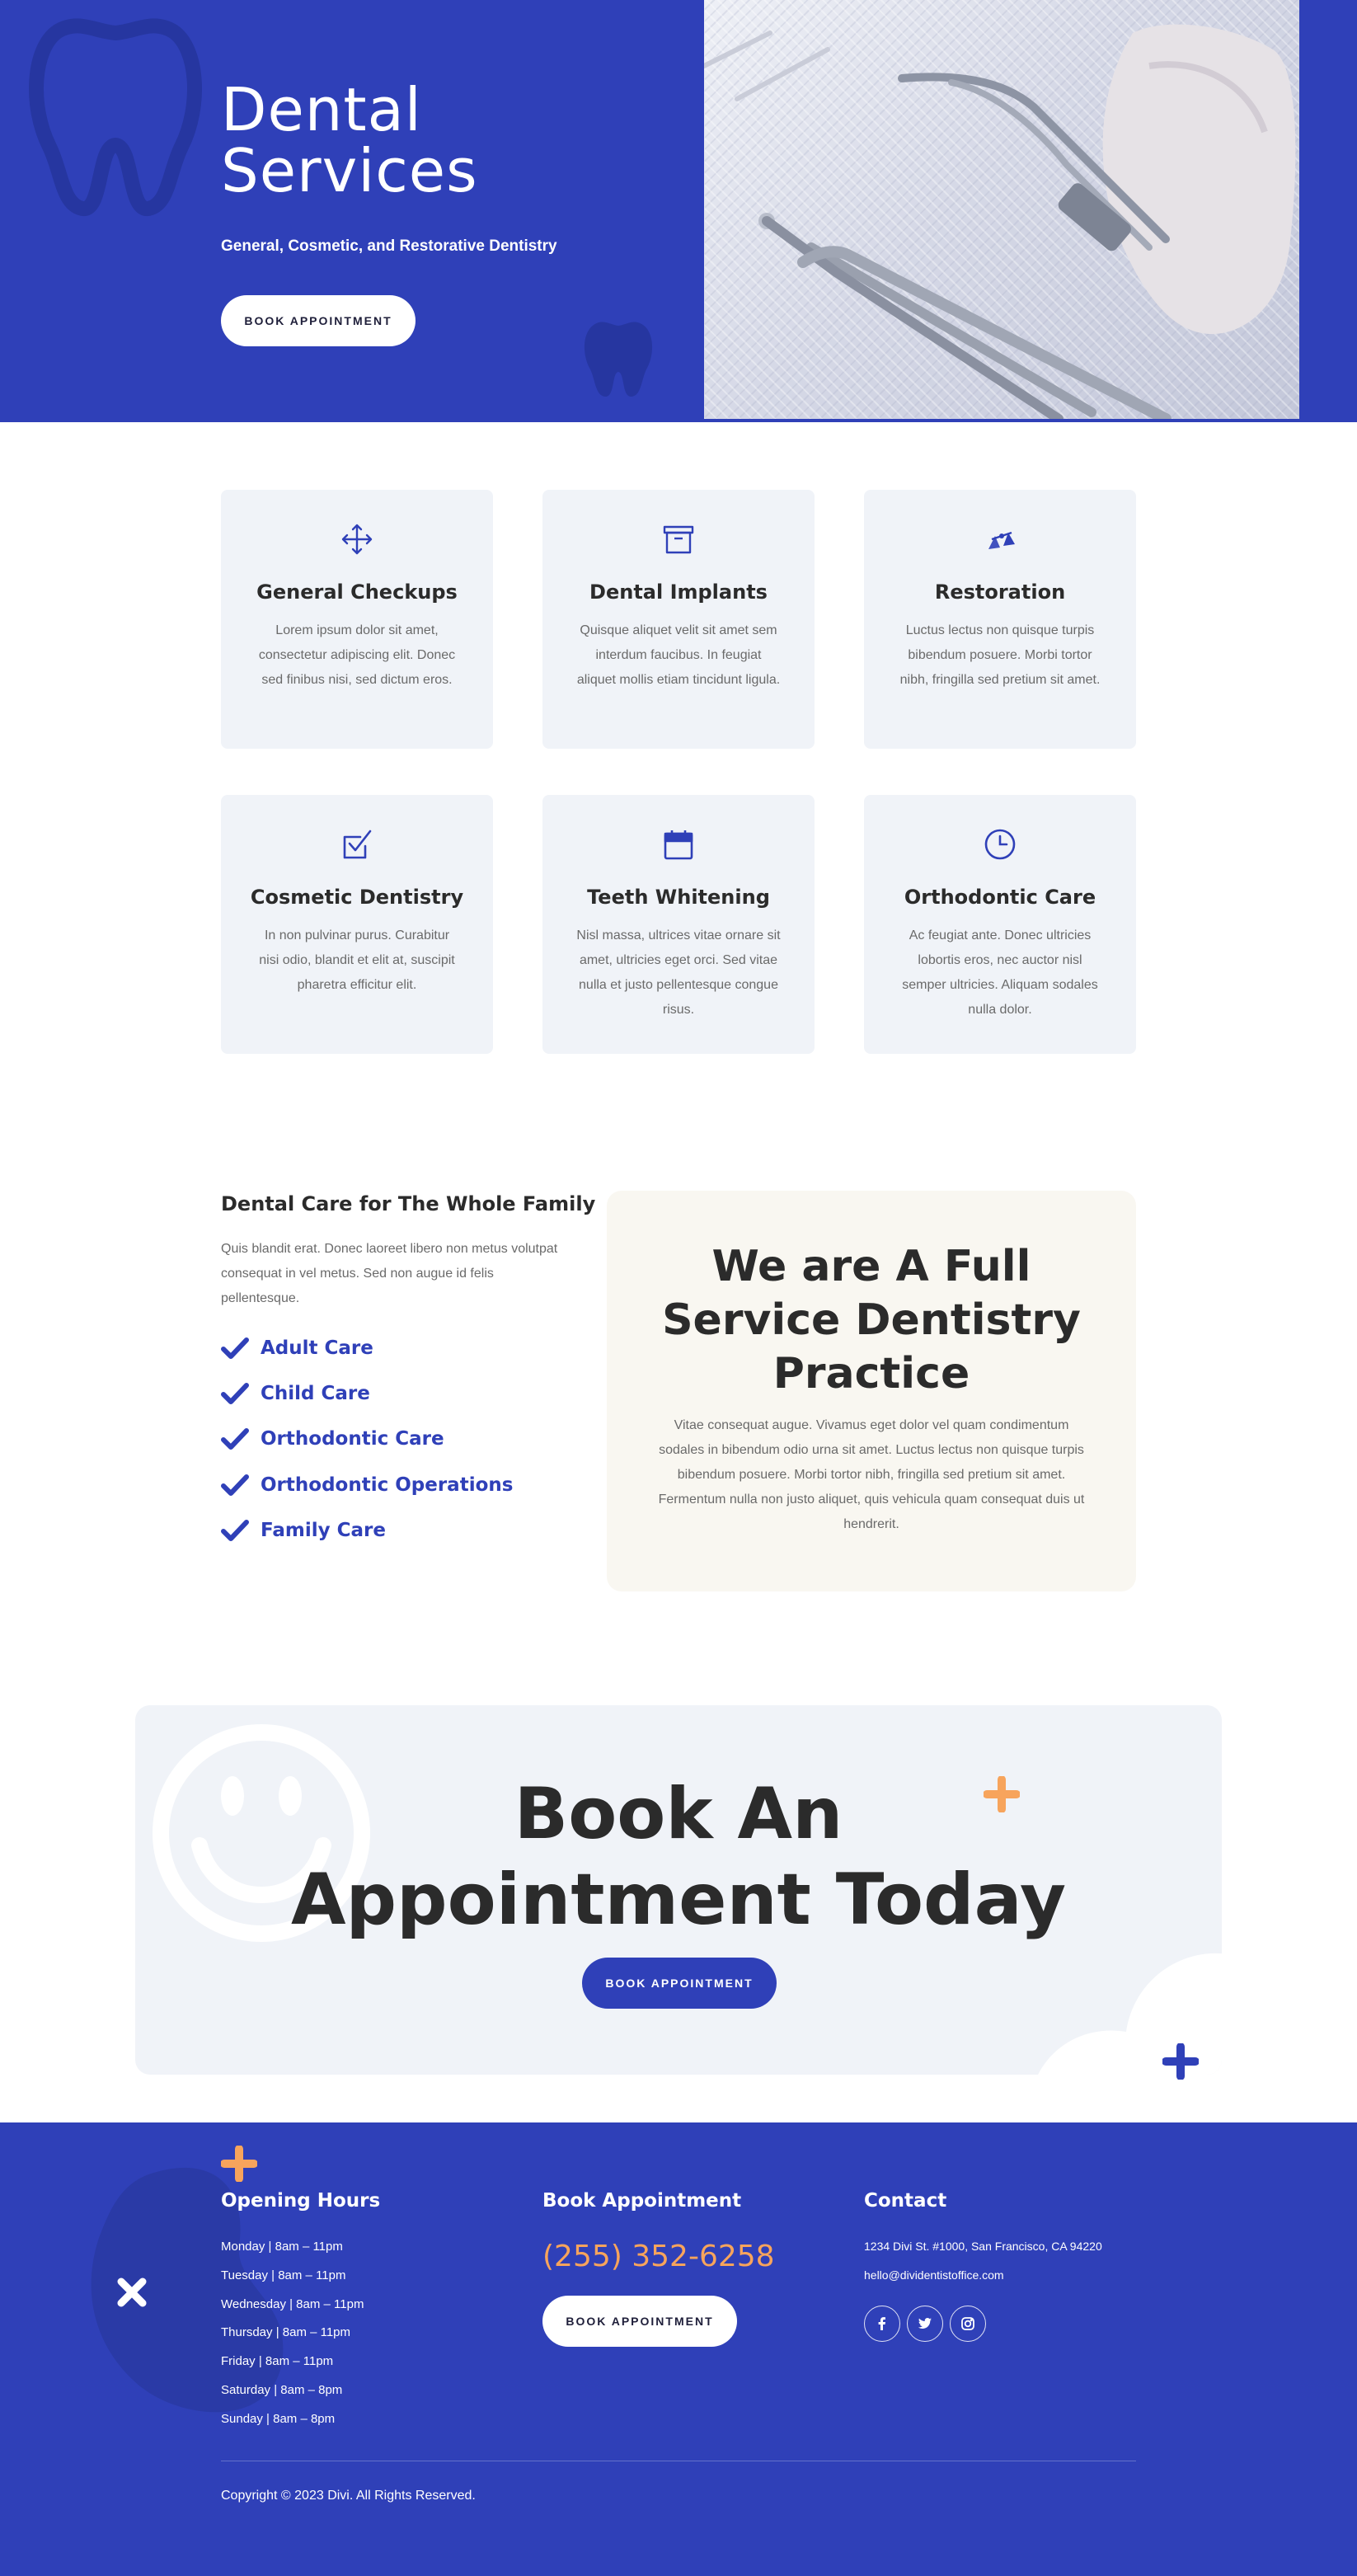 The width and height of the screenshot is (1357, 2576). I want to click on list-item: Orthodontic Operations, so click(367, 1485).